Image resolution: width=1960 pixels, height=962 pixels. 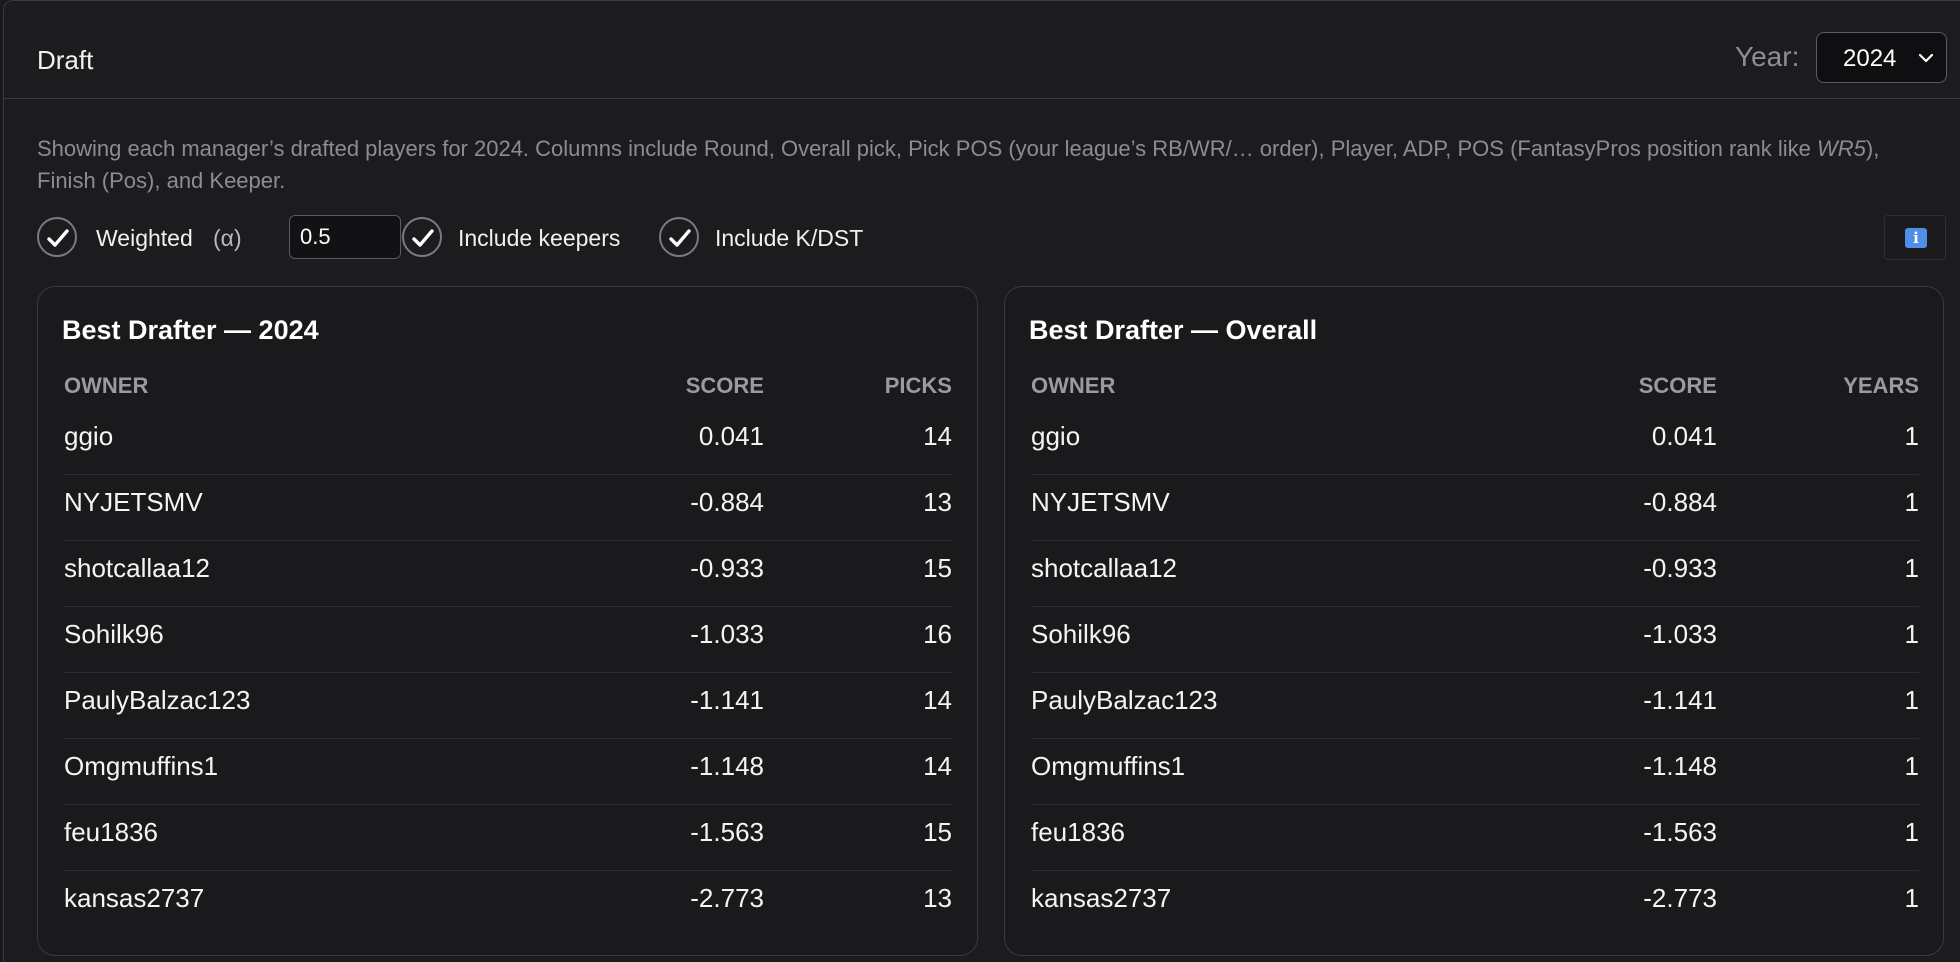 I want to click on card-title: Best Drafter — 2024, so click(x=190, y=330).